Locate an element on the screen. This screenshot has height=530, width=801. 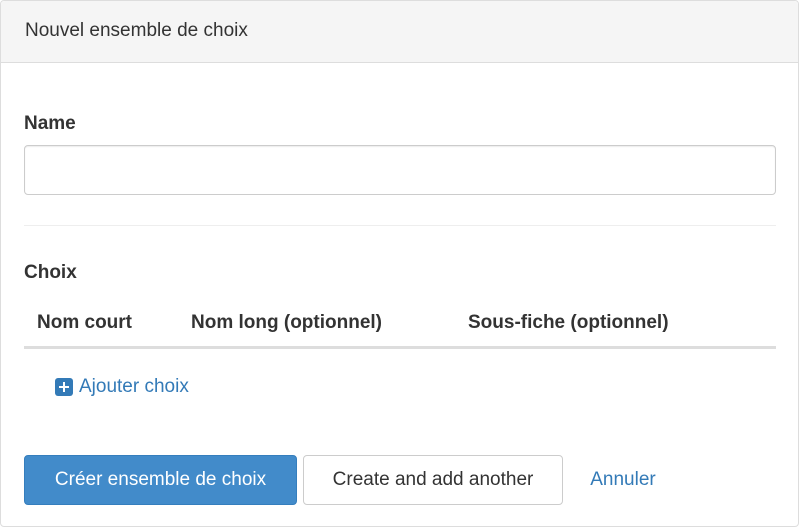
section-divider is located at coordinates (400, 225).